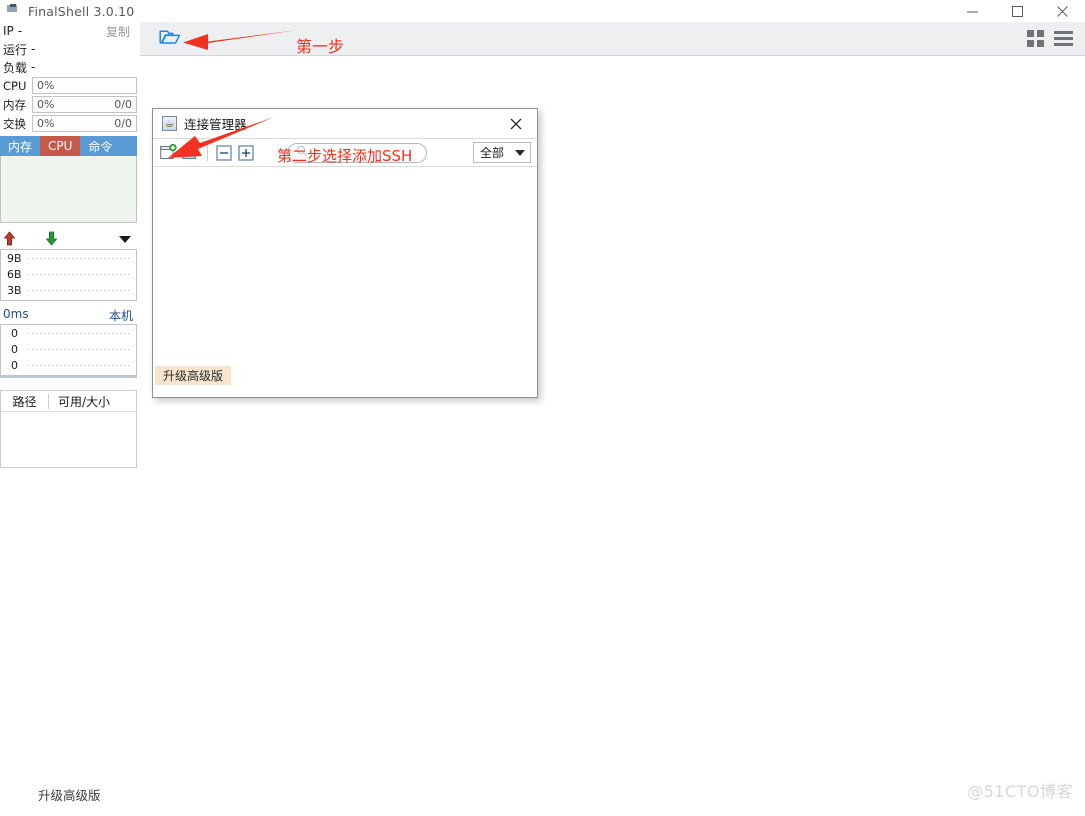  I want to click on meter-label: 交换, so click(14, 123).